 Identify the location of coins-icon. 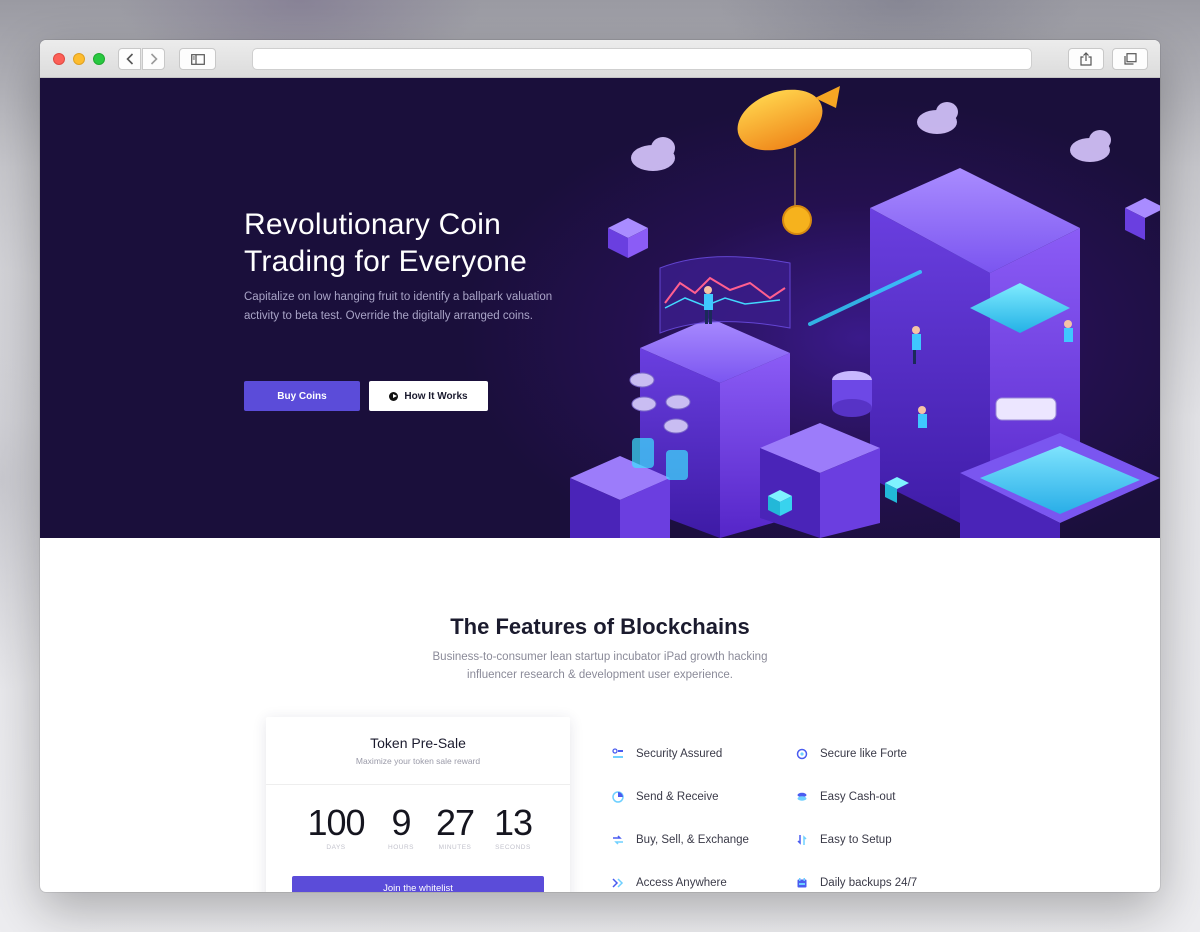
(802, 796).